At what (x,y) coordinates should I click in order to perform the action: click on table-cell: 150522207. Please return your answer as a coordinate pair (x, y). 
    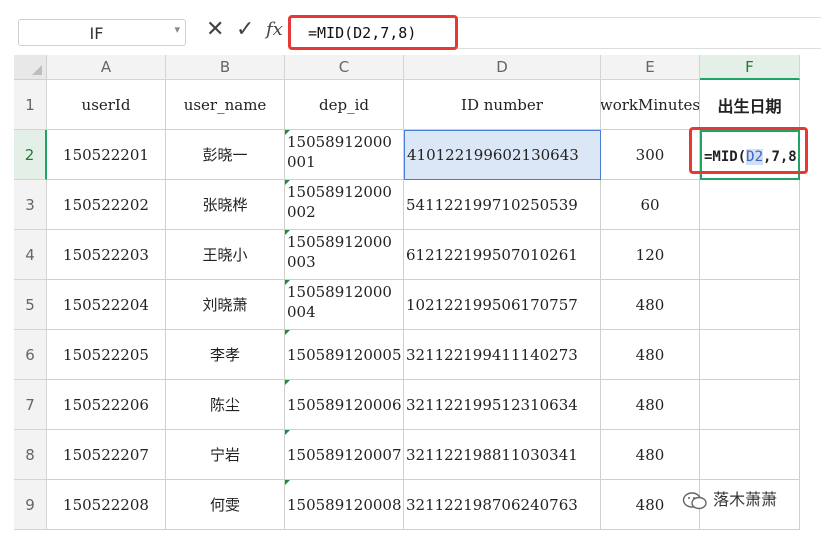
    Looking at the image, I should click on (106, 455).